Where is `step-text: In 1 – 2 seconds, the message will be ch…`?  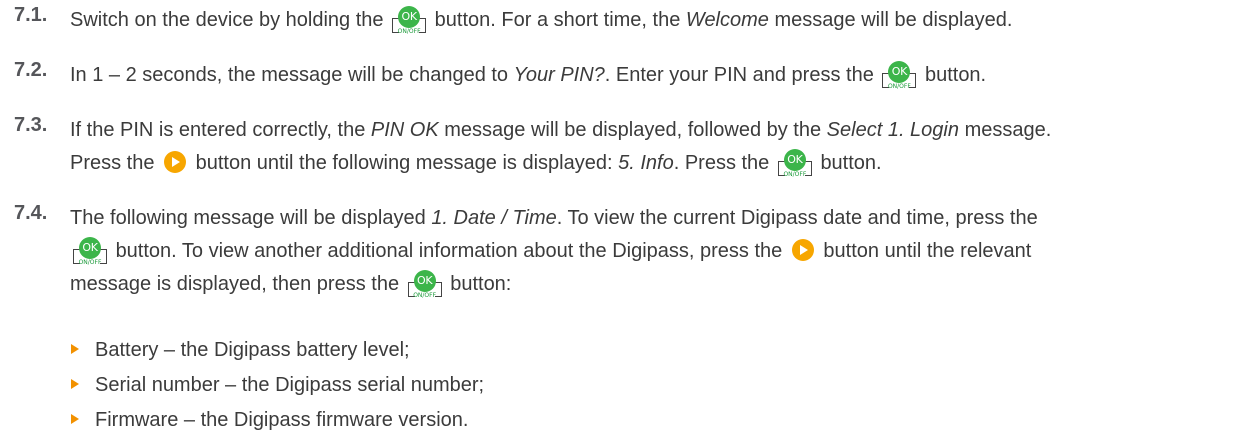 step-text: In 1 – 2 seconds, the message will be ch… is located at coordinates (659, 75).